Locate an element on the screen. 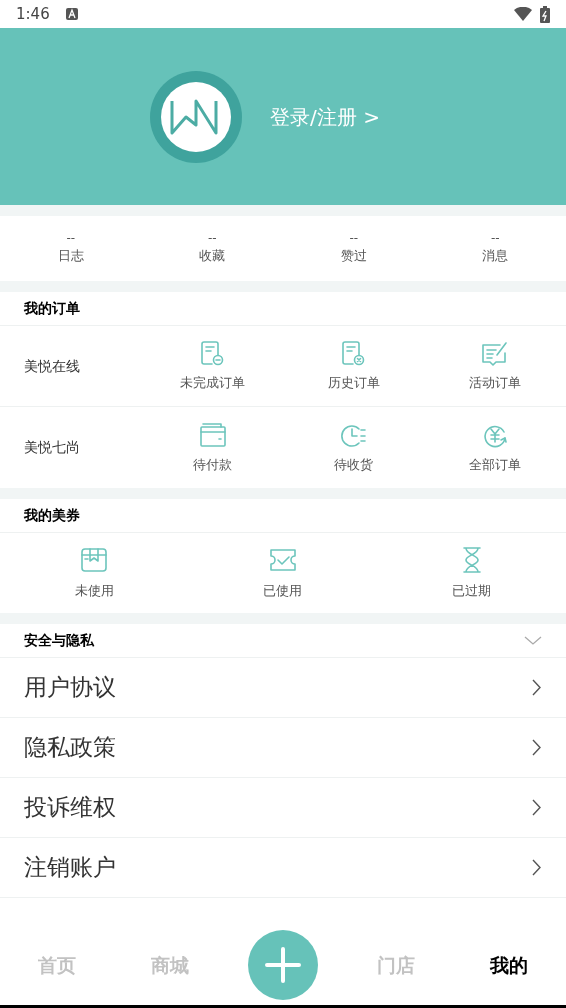 The height and width of the screenshot is (1008, 566). order-shortcut: 未完成订单 is located at coordinates (213, 366).